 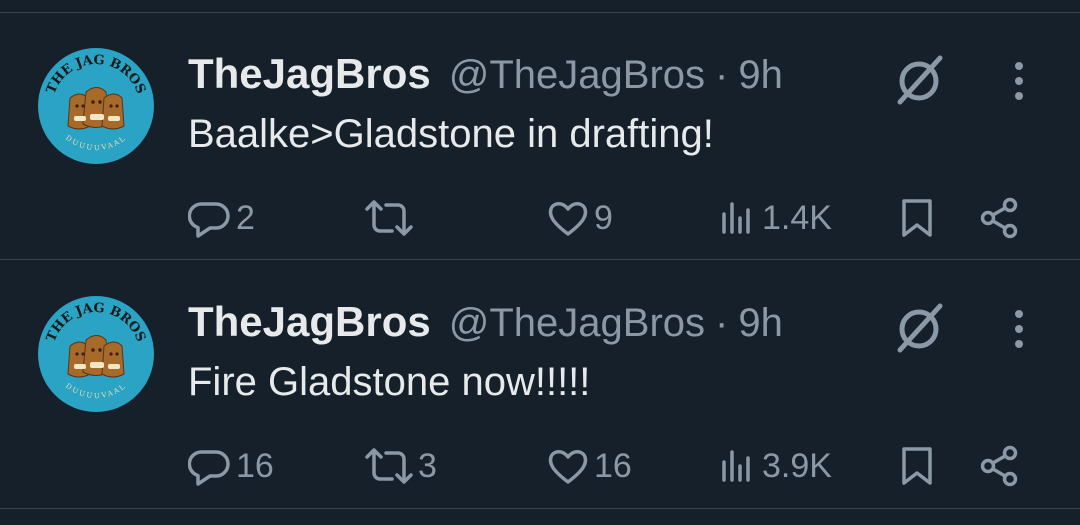 I want to click on like-count: 16, so click(x=613, y=465).